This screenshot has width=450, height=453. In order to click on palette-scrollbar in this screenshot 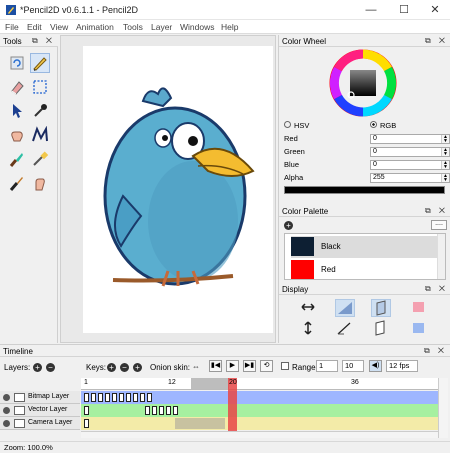, I will do `click(441, 256)`.